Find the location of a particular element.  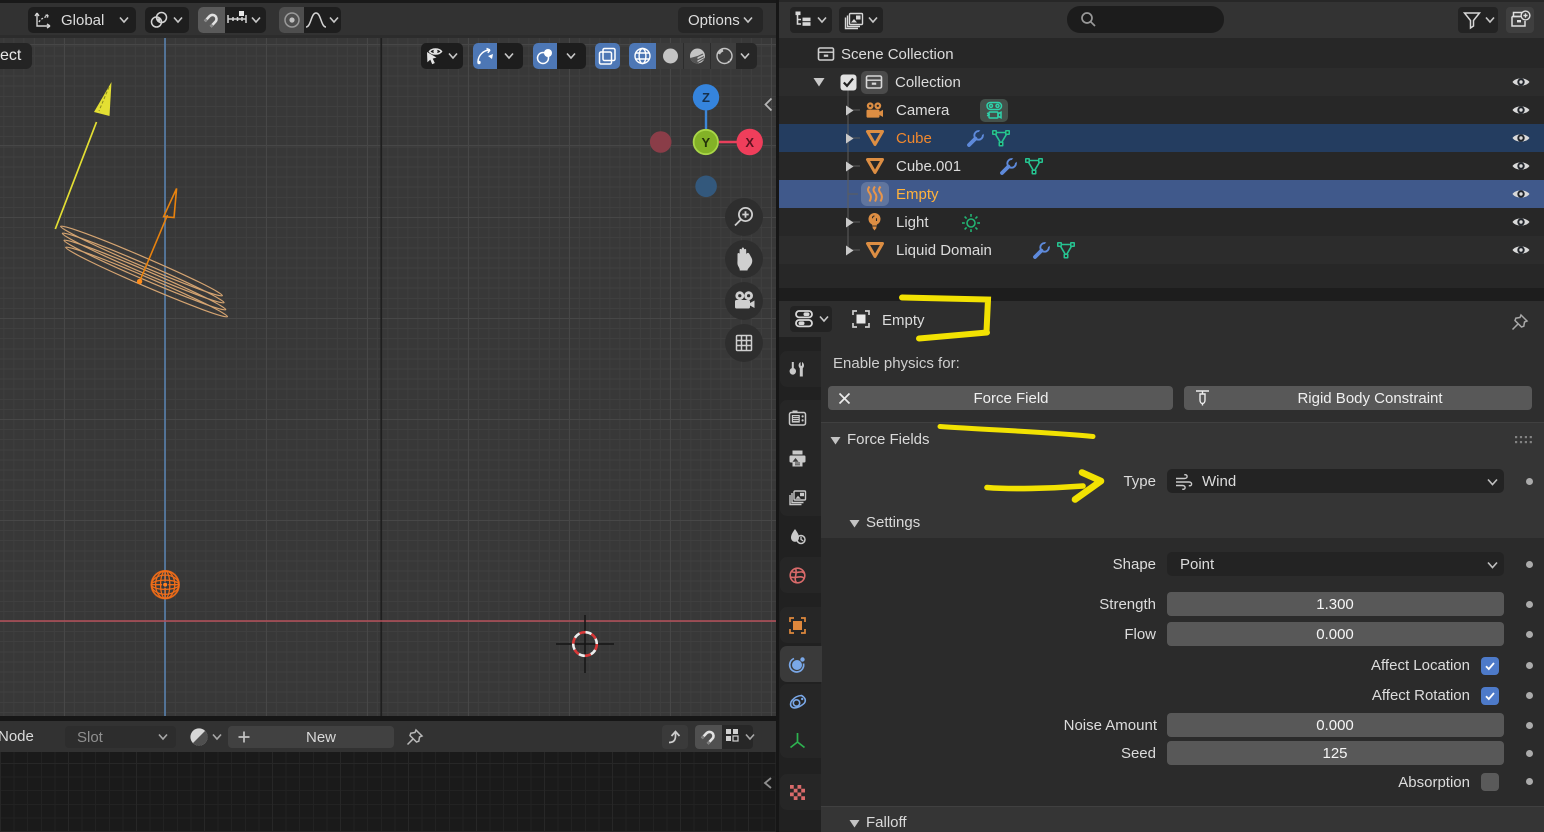

svg-text: Z is located at coordinates (706, 97).